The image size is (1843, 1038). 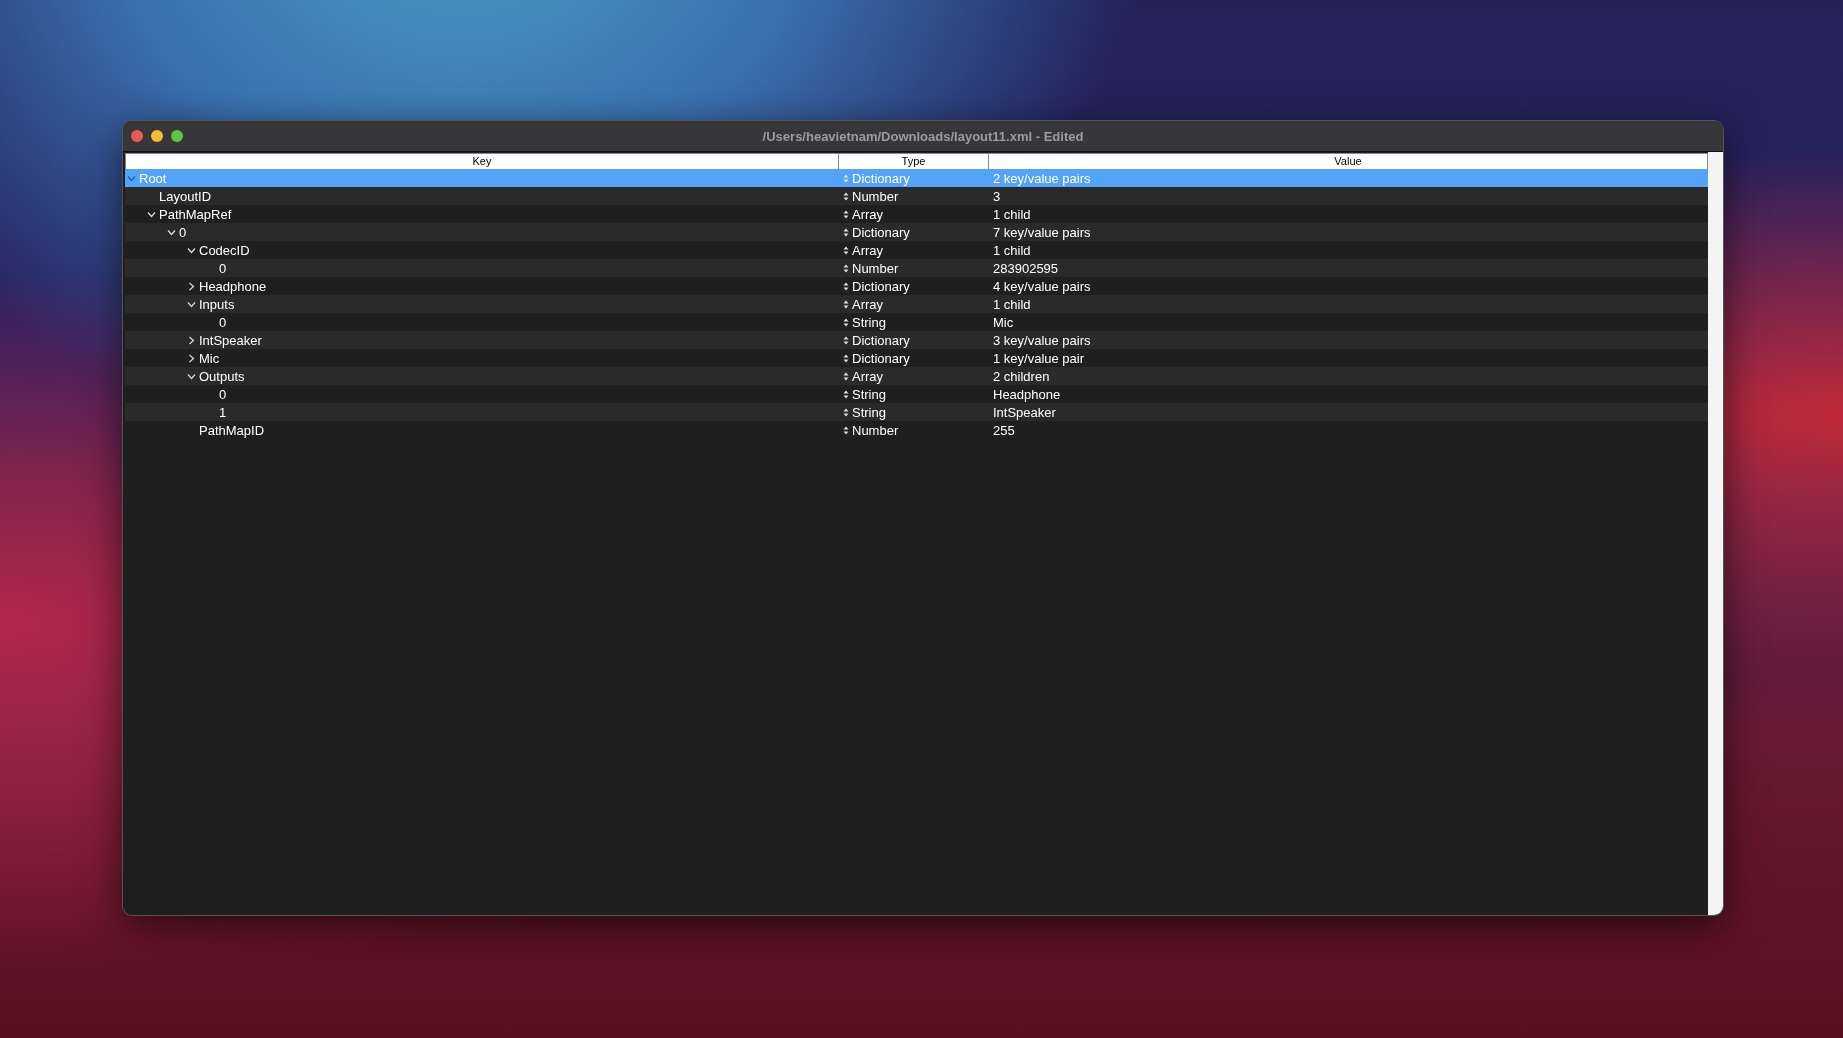 I want to click on close-button, so click(x=137, y=136).